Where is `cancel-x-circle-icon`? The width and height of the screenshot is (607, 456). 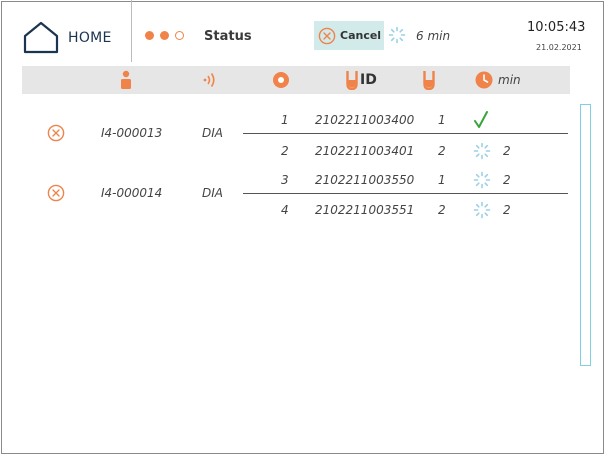
cancel-x-circle-icon is located at coordinates (327, 35).